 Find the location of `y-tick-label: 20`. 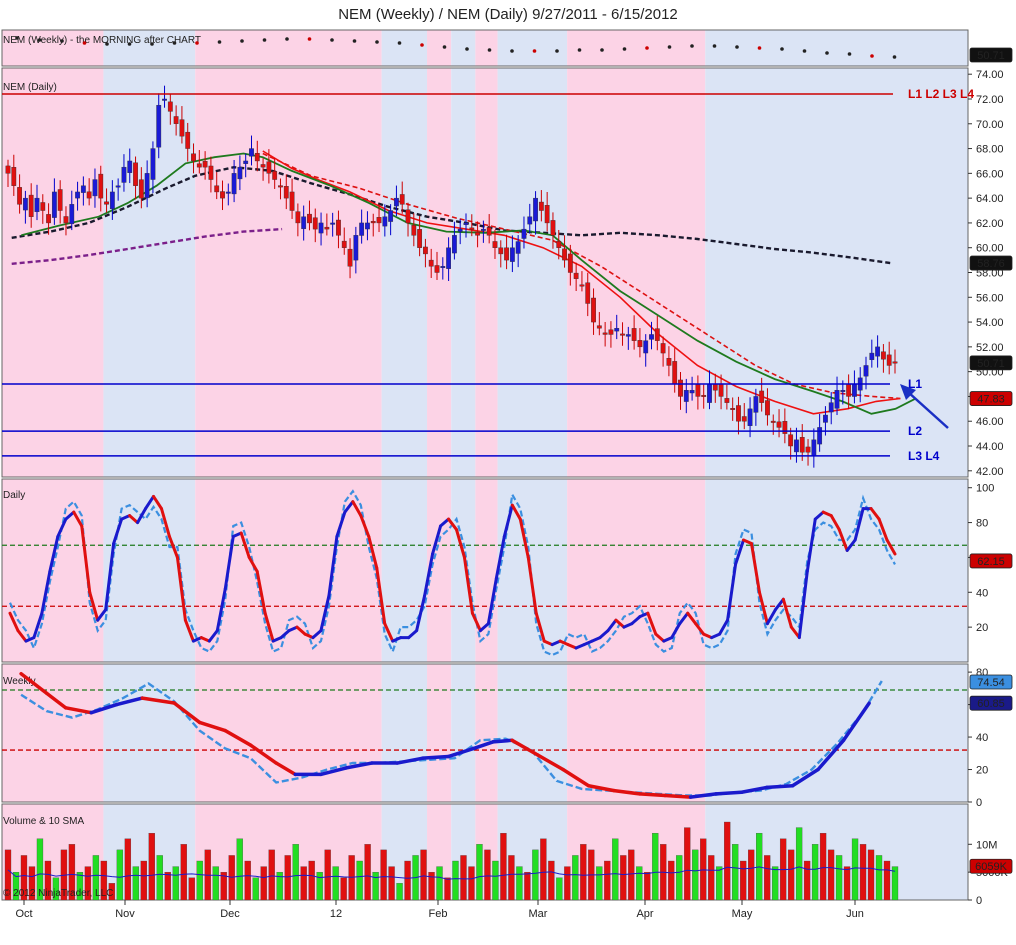

y-tick-label: 20 is located at coordinates (982, 628).